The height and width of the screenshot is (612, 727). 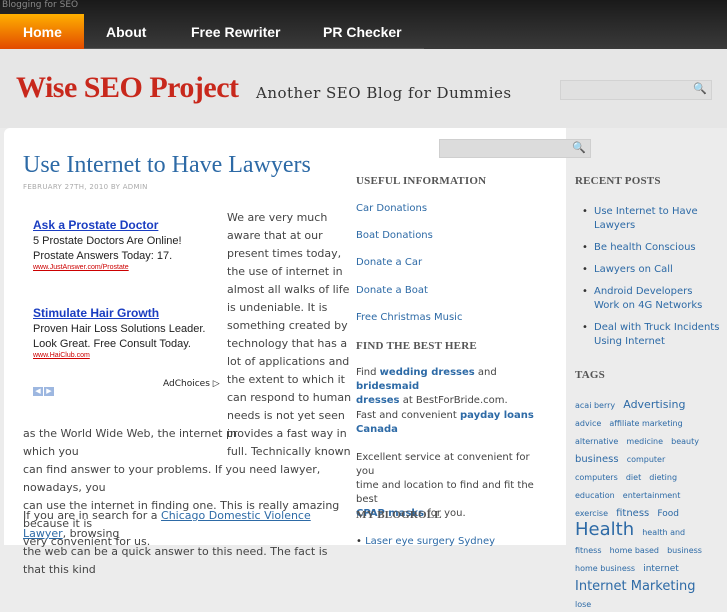 I want to click on post-meta: FEBRUARY 27TH, 2010 BY ADMIN, so click(x=85, y=187).